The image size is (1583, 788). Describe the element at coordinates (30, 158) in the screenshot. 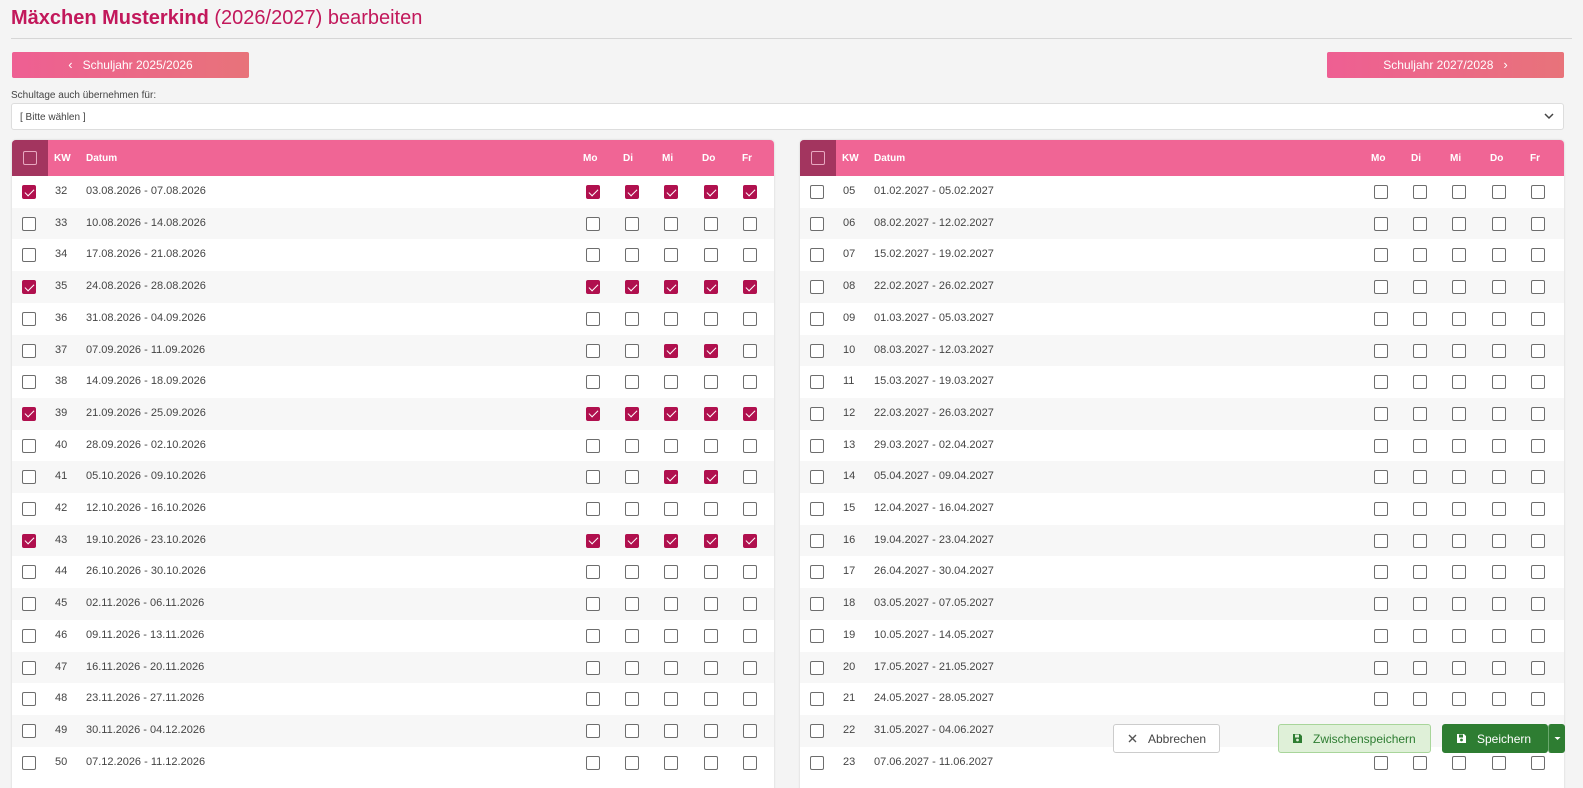

I see `select-all-checkbox` at that location.